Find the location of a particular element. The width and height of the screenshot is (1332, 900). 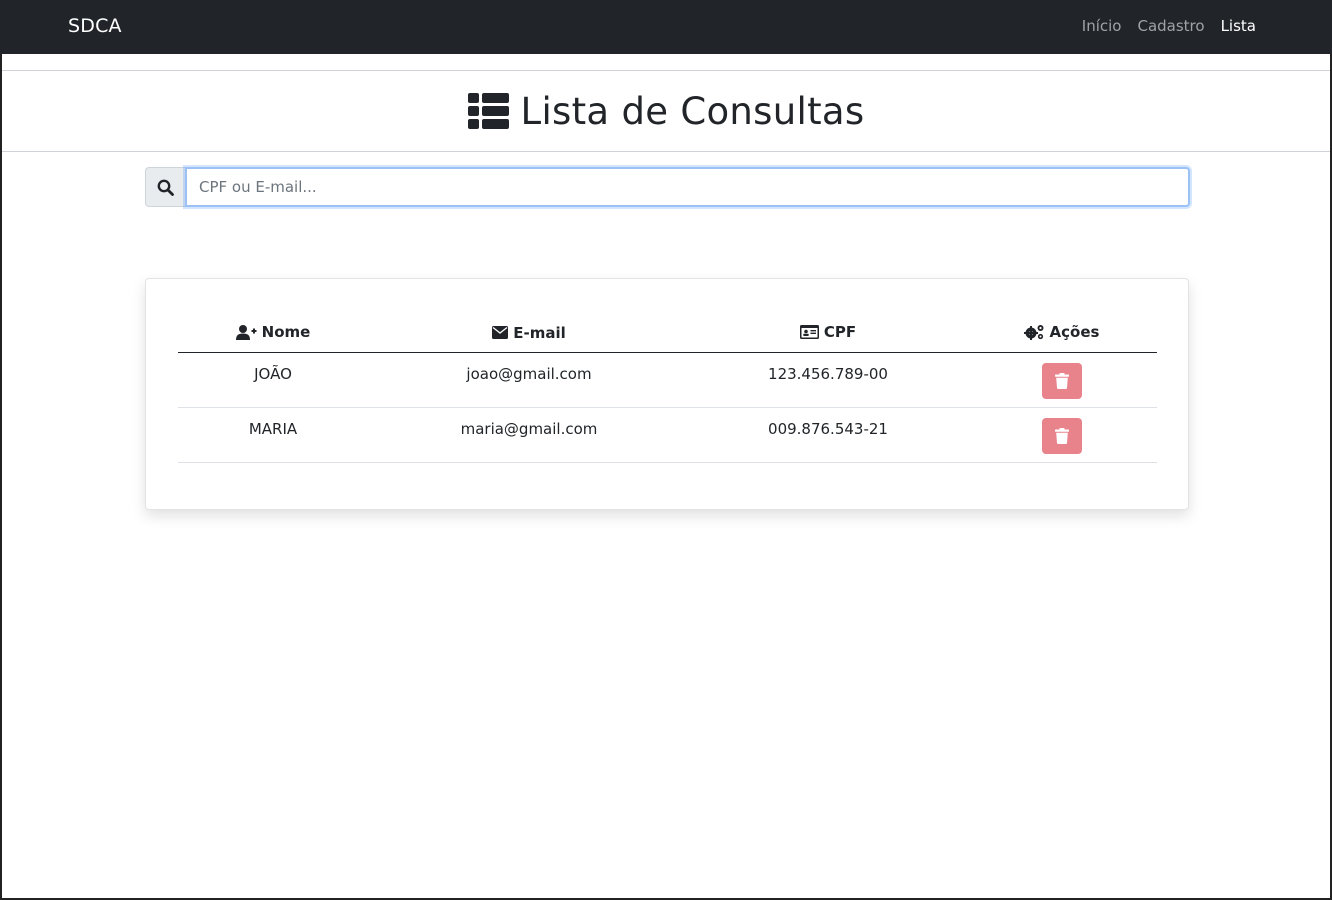

cell-nome: MARIA is located at coordinates (273, 435).